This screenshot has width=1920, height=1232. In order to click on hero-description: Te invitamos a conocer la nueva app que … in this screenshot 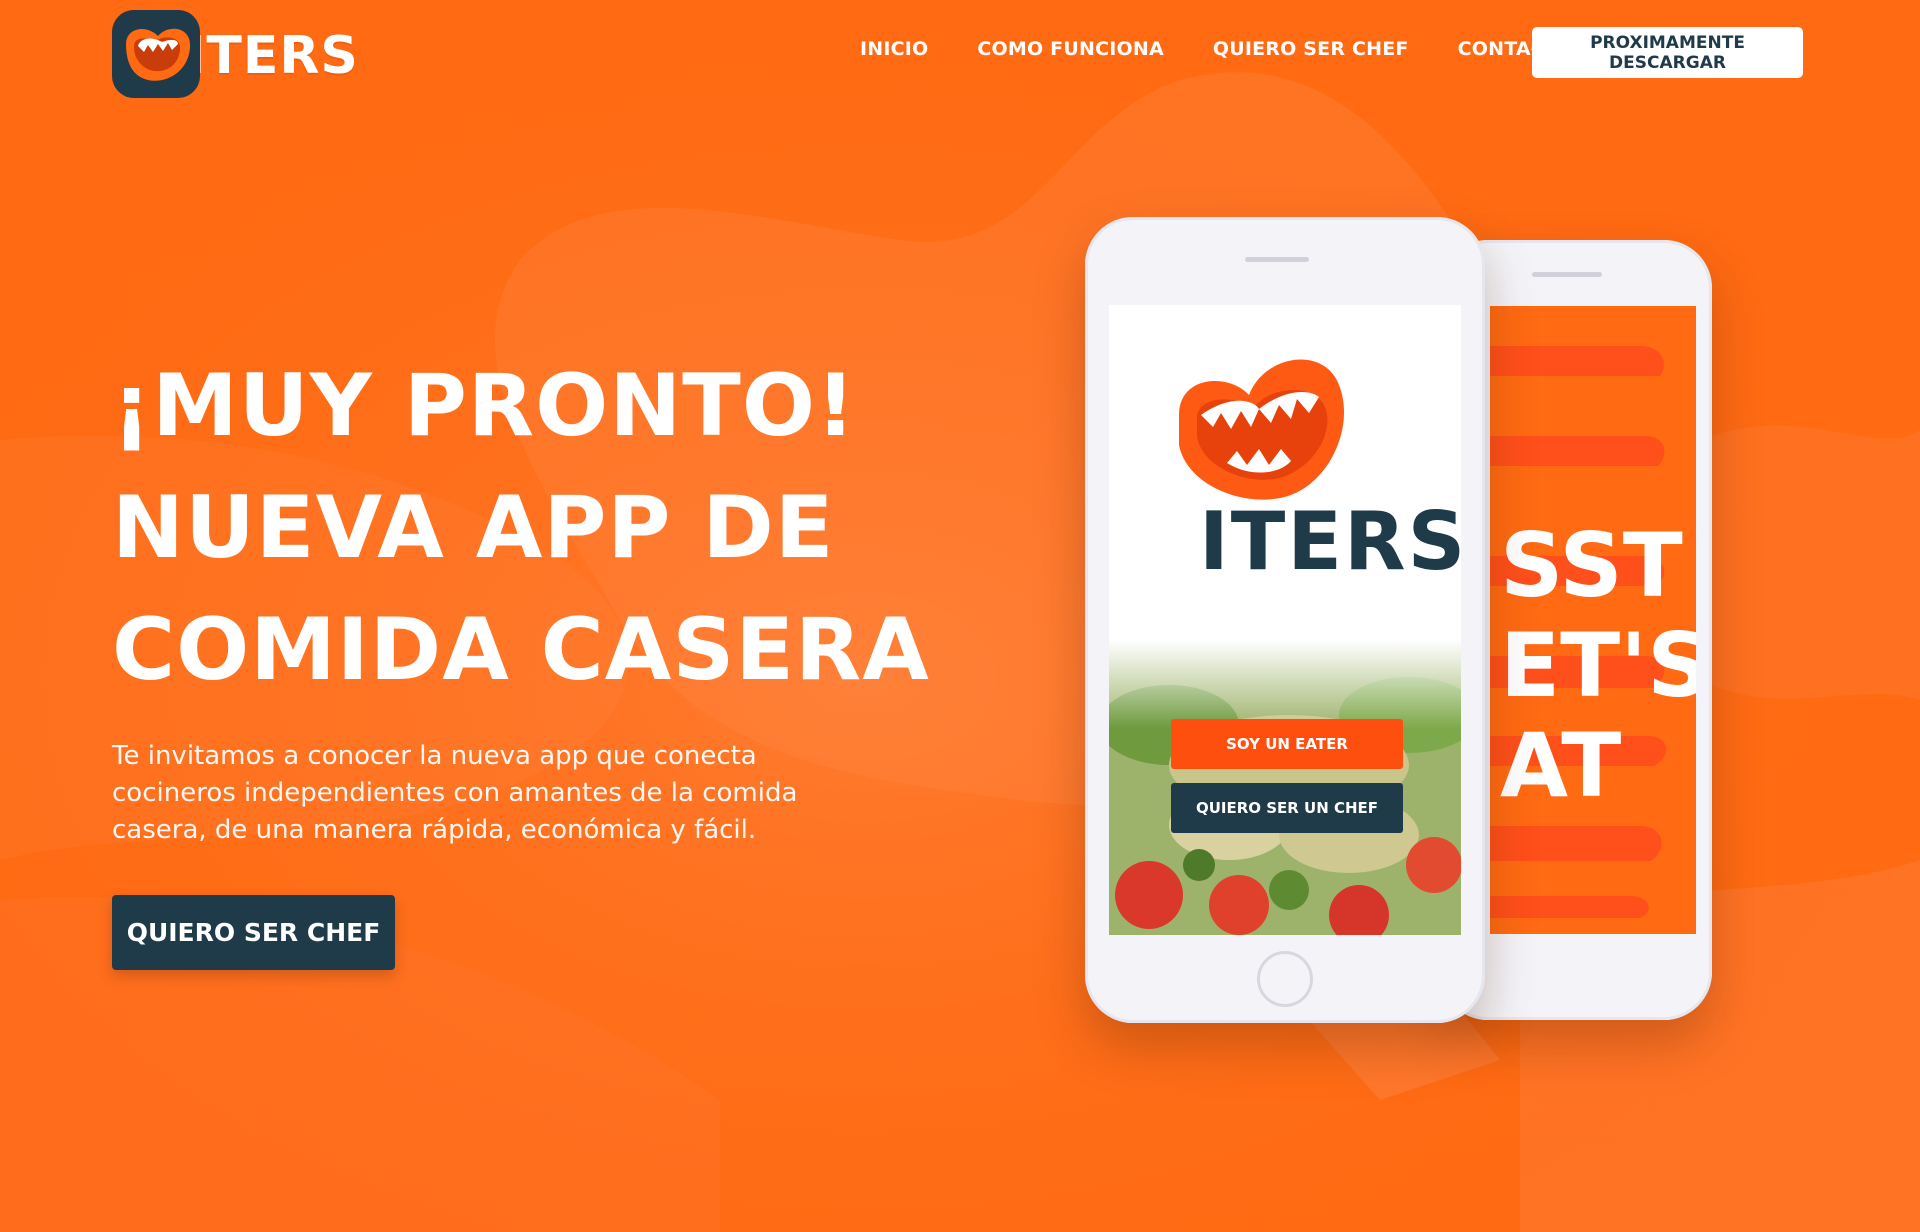, I will do `click(455, 793)`.